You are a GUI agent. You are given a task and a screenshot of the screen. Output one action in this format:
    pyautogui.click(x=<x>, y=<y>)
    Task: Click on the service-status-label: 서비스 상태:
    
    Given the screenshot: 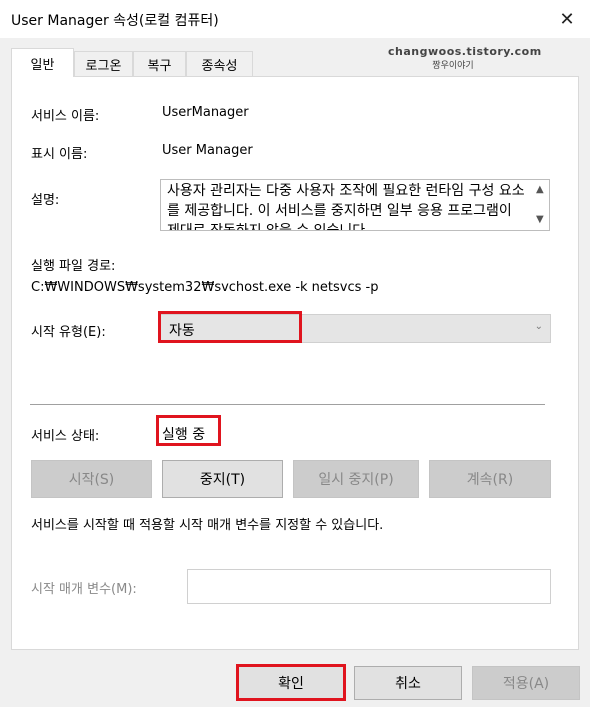 What is the action you would take?
    pyautogui.click(x=65, y=436)
    